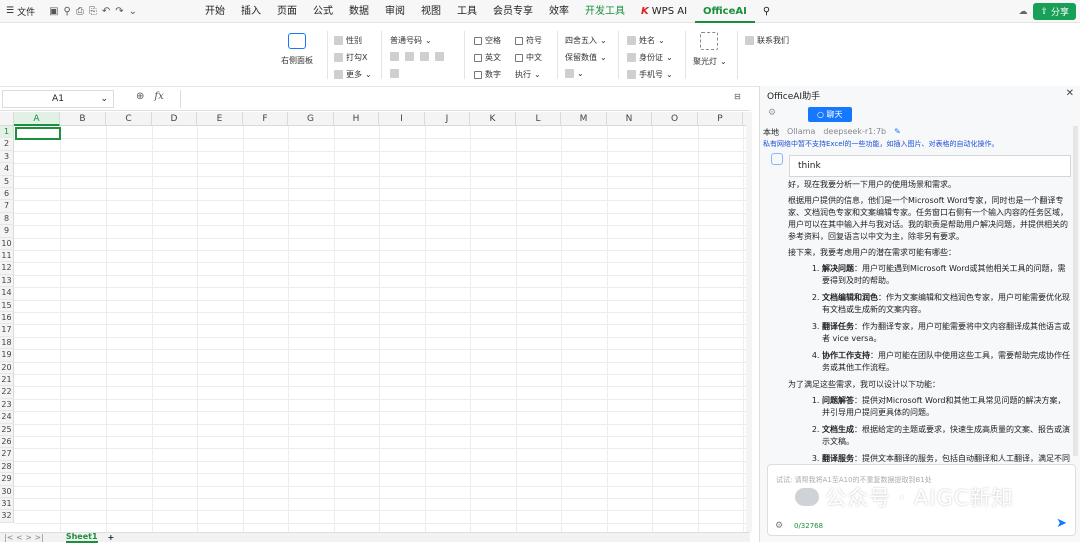 This screenshot has width=1080, height=543. What do you see at coordinates (664, 11) in the screenshot?
I see `tab-wps-ai: K WPS AI` at bounding box center [664, 11].